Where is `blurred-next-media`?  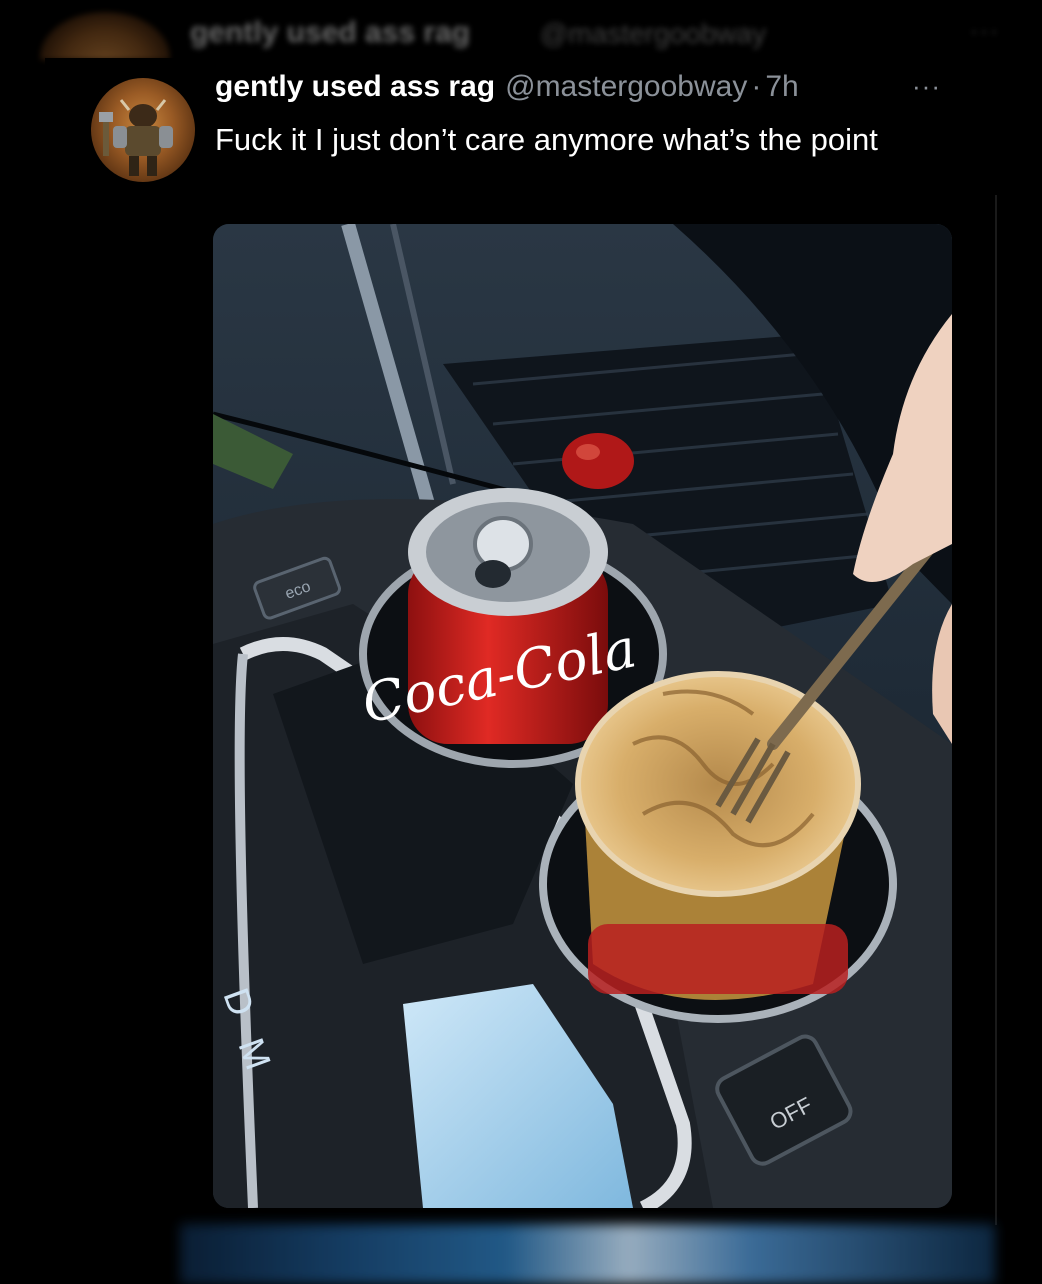 blurred-next-media is located at coordinates (587, 1254).